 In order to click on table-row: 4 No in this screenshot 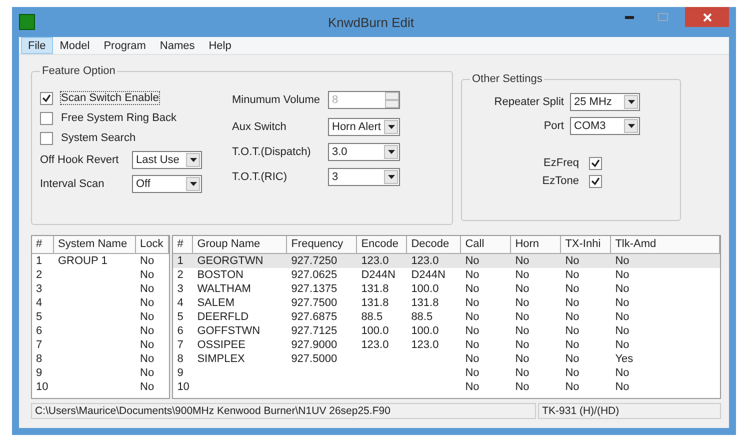, I will do `click(101, 303)`.